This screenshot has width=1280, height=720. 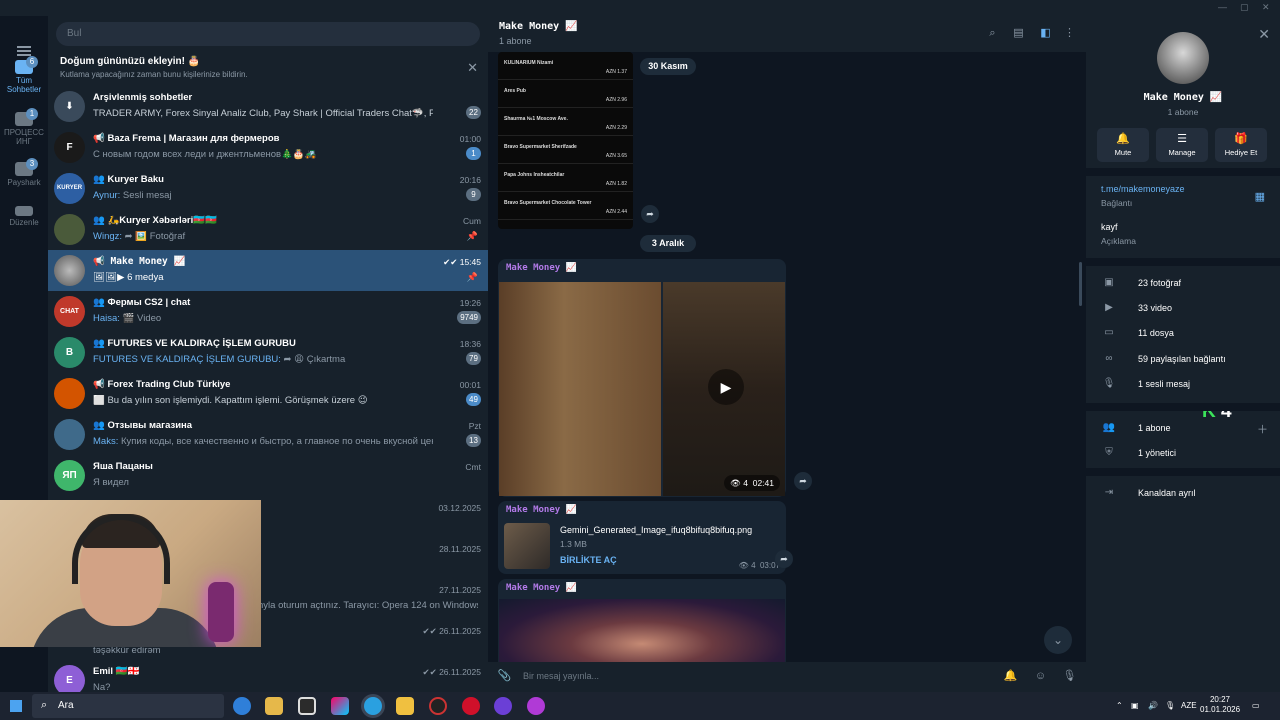 I want to click on edge-icon, so click(x=242, y=706).